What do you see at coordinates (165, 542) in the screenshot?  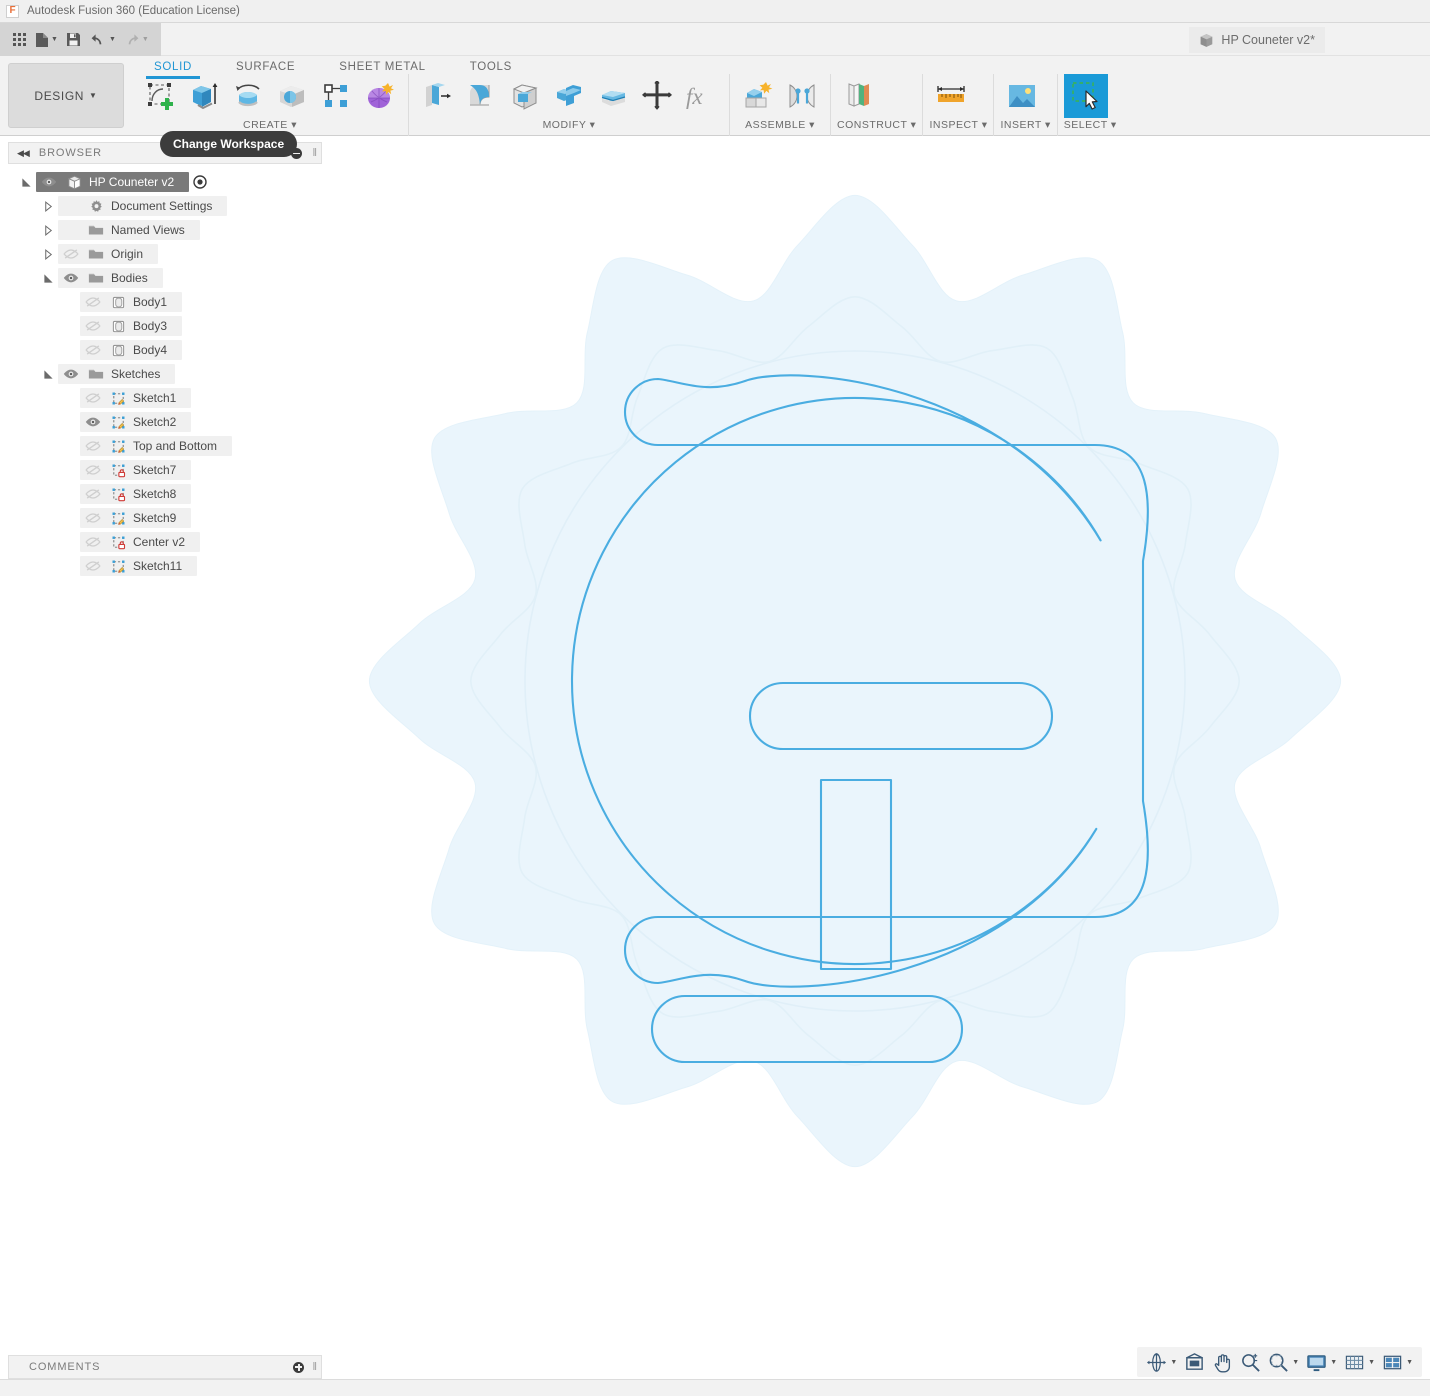 I see `tree-node-center-v2: Center v2` at bounding box center [165, 542].